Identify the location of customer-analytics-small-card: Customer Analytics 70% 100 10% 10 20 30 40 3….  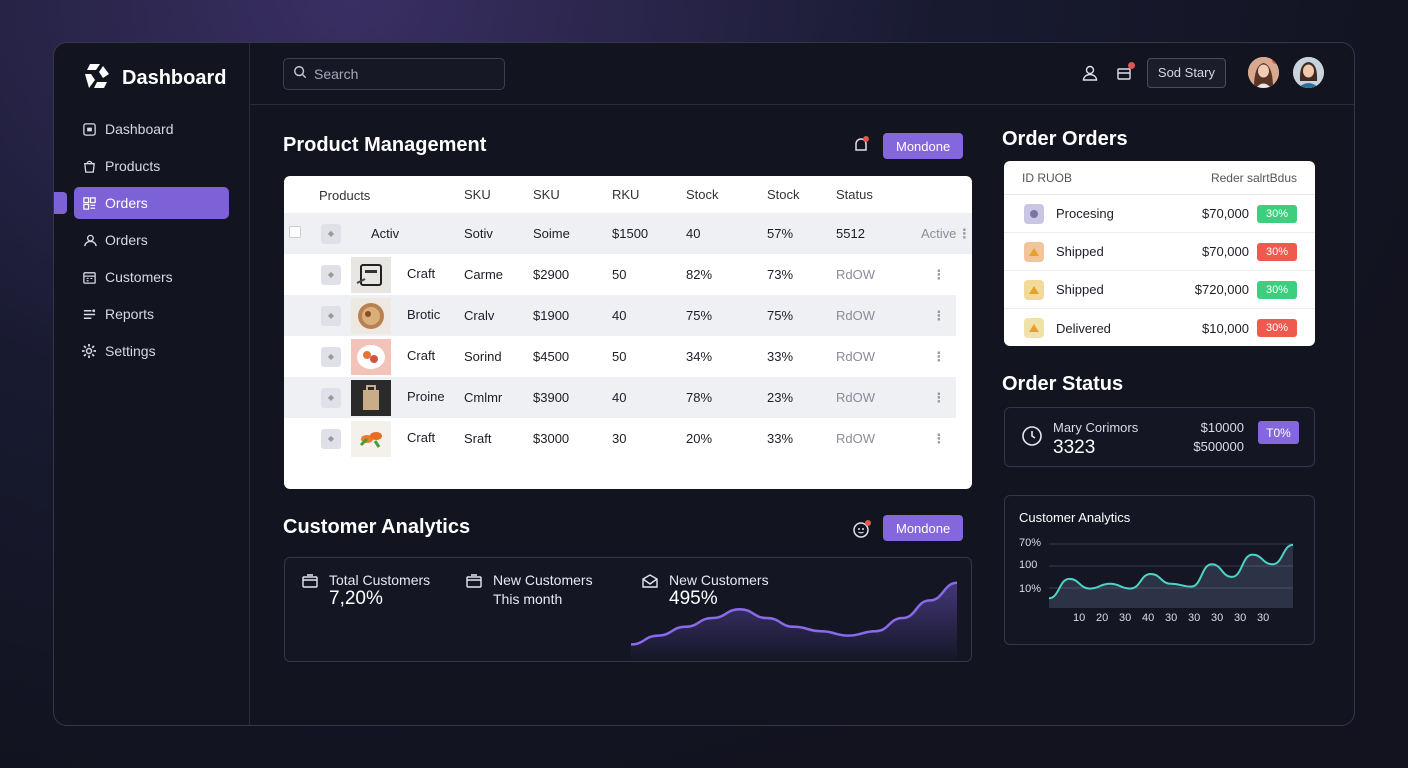
(1159, 570).